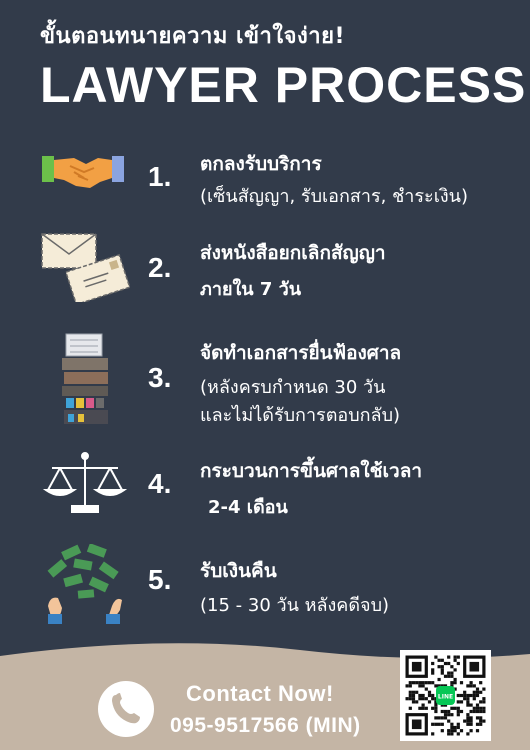 This screenshot has width=530, height=750. I want to click on qr-code-icon: LINE, so click(445, 695).